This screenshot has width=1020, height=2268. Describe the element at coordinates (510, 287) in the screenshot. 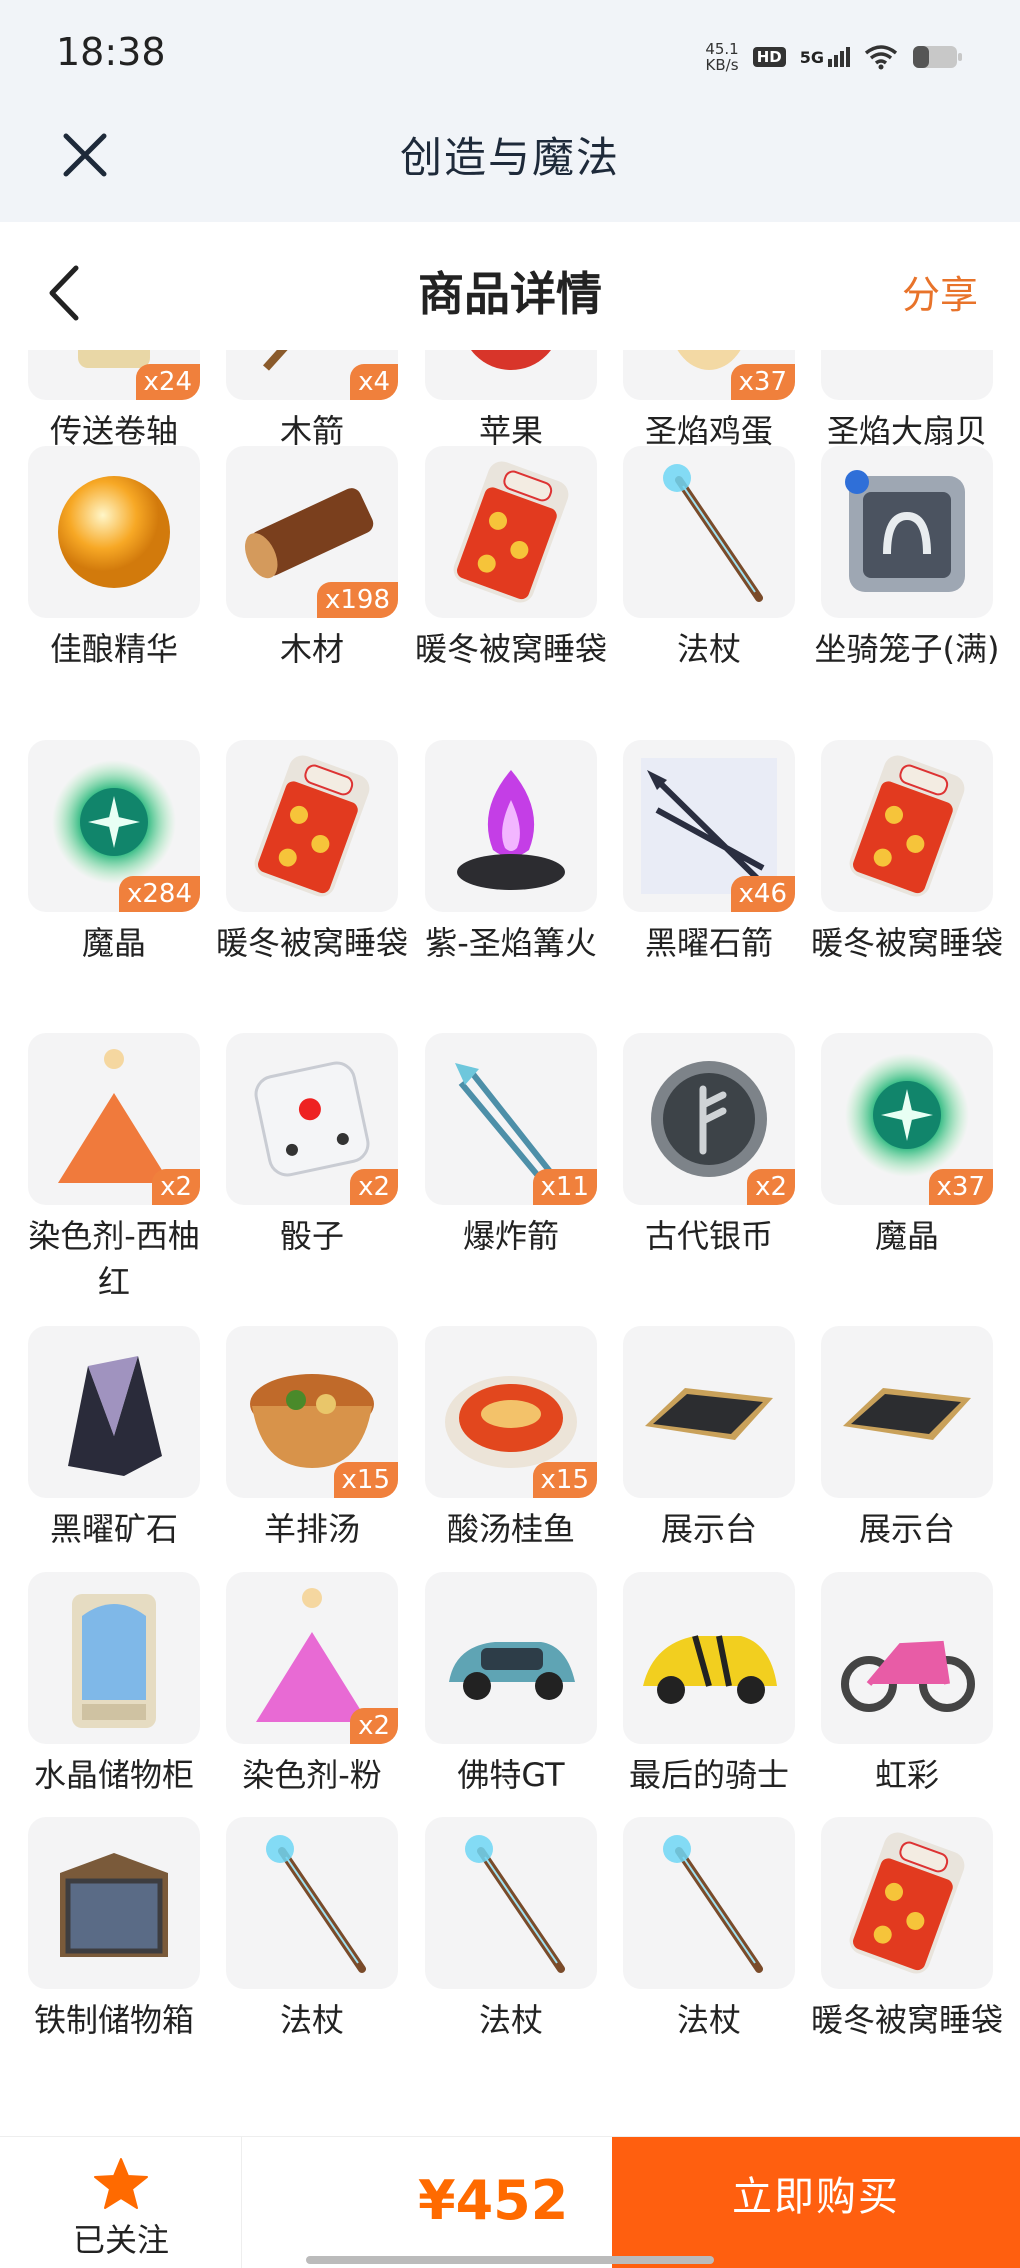

I see `nav-bar: 商品详情 分享` at that location.